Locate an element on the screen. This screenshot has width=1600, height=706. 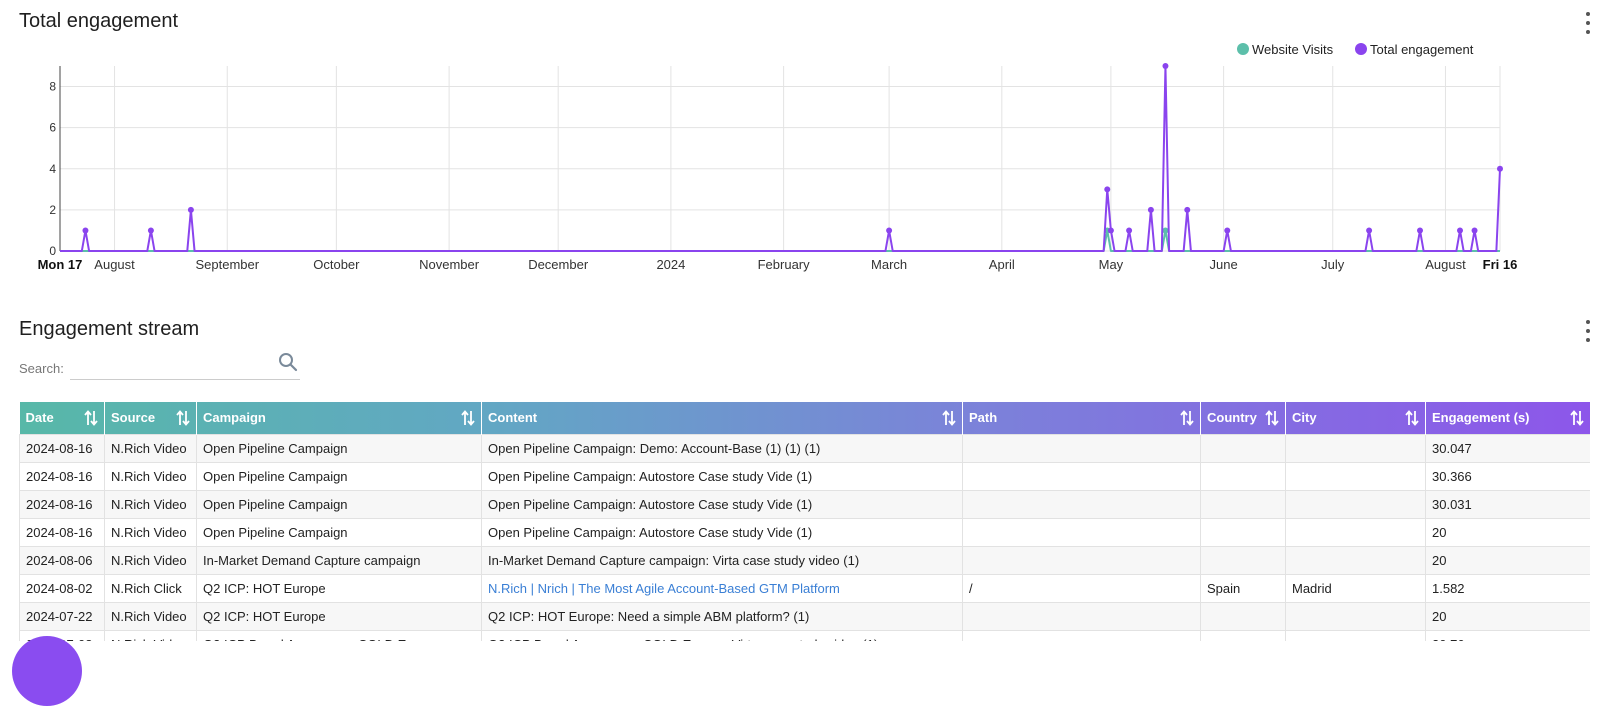
search-box is located at coordinates (184, 366).